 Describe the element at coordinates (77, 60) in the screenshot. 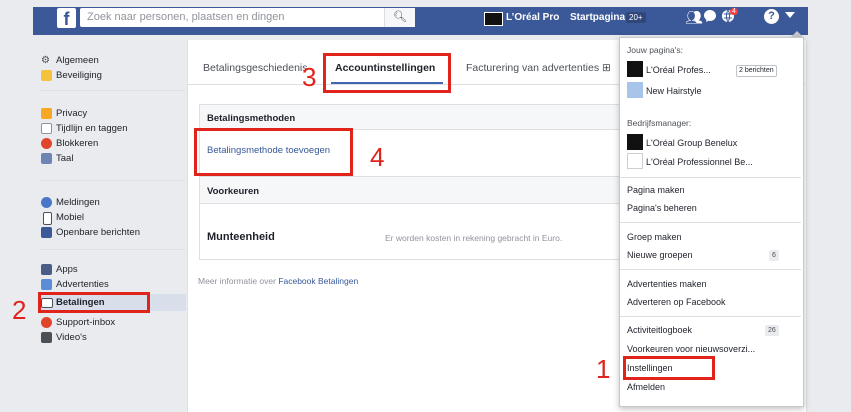

I see `nav-label: Algemeen` at that location.